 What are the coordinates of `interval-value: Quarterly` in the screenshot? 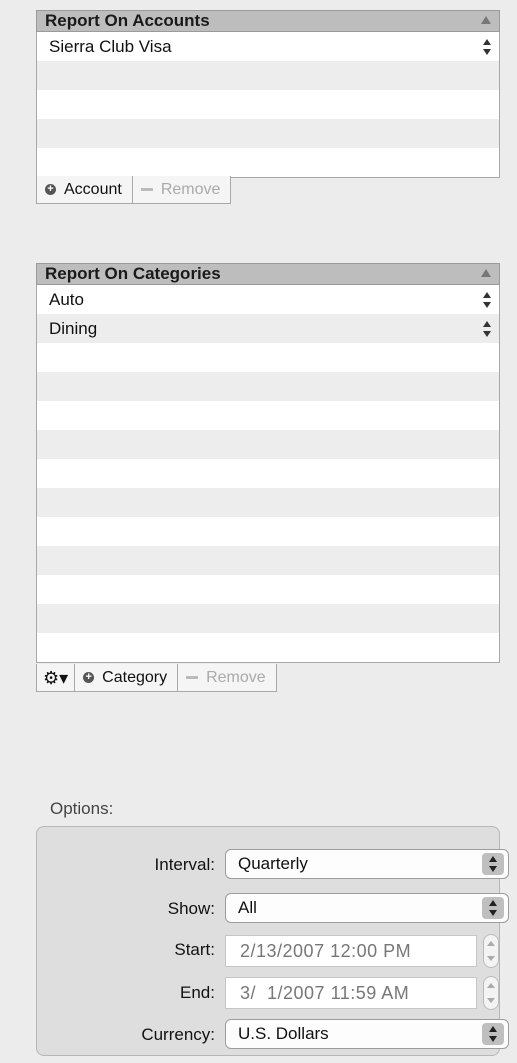 It's located at (273, 863).